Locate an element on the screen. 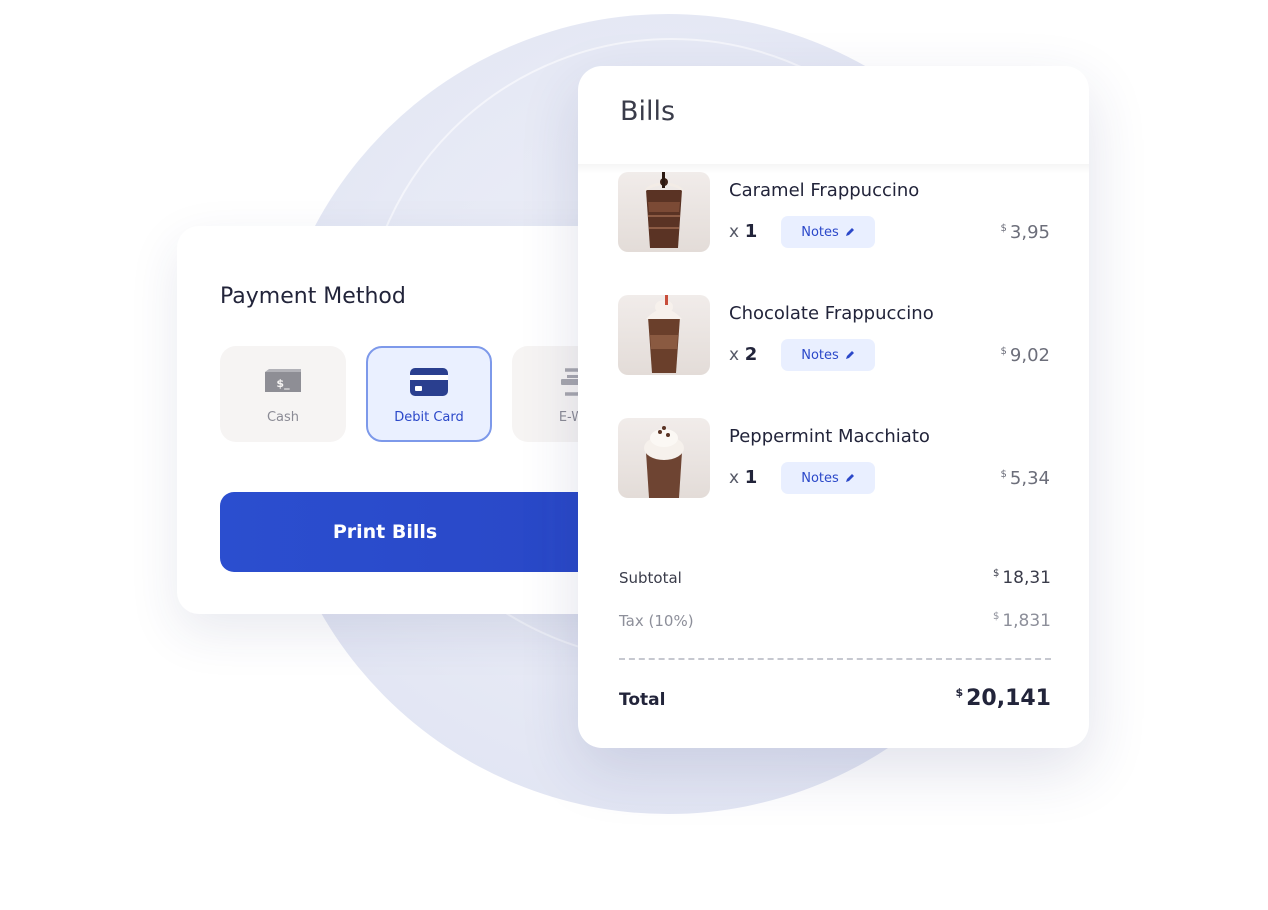 Image resolution: width=1268 pixels, height=910 pixels. item-price: $5,34 is located at coordinates (1025, 478).